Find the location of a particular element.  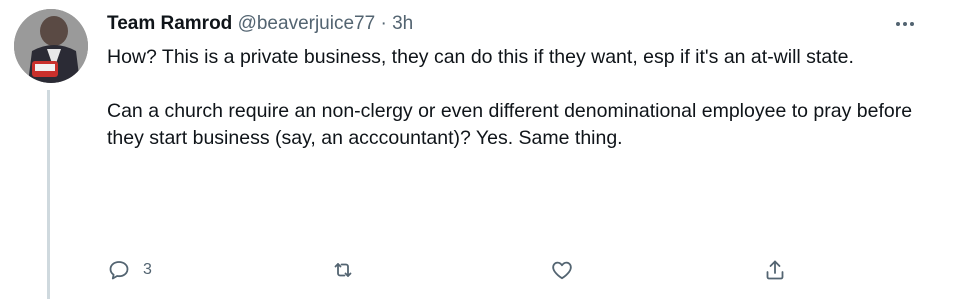

handle: @beaverjuice77 is located at coordinates (307, 23).